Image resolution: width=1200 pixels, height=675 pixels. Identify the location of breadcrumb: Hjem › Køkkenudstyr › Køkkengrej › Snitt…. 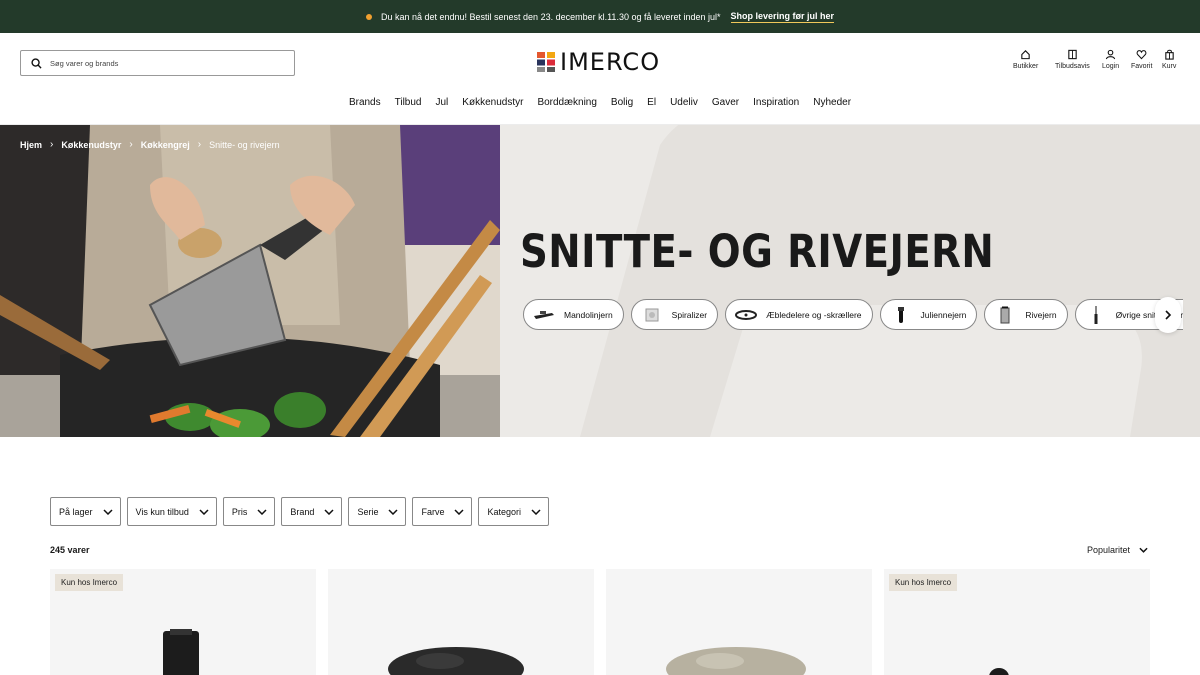
(150, 144).